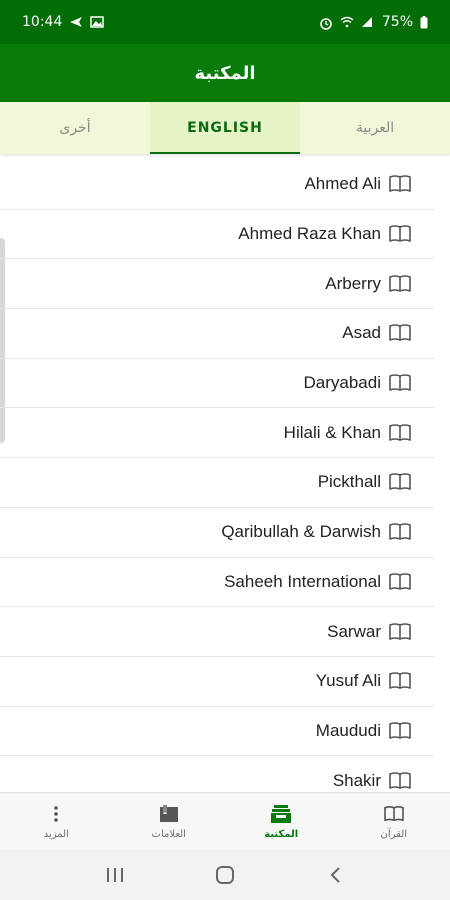 The width and height of the screenshot is (450, 900). I want to click on app-bar: المكتبة, so click(225, 73).